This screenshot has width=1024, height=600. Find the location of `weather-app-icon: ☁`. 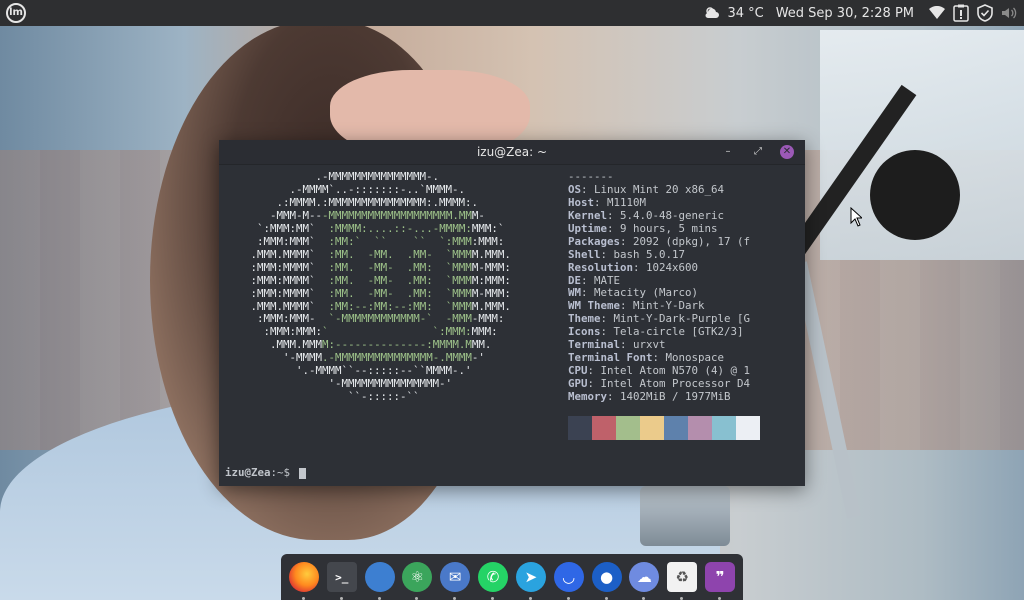

weather-app-icon: ☁ is located at coordinates (644, 581).